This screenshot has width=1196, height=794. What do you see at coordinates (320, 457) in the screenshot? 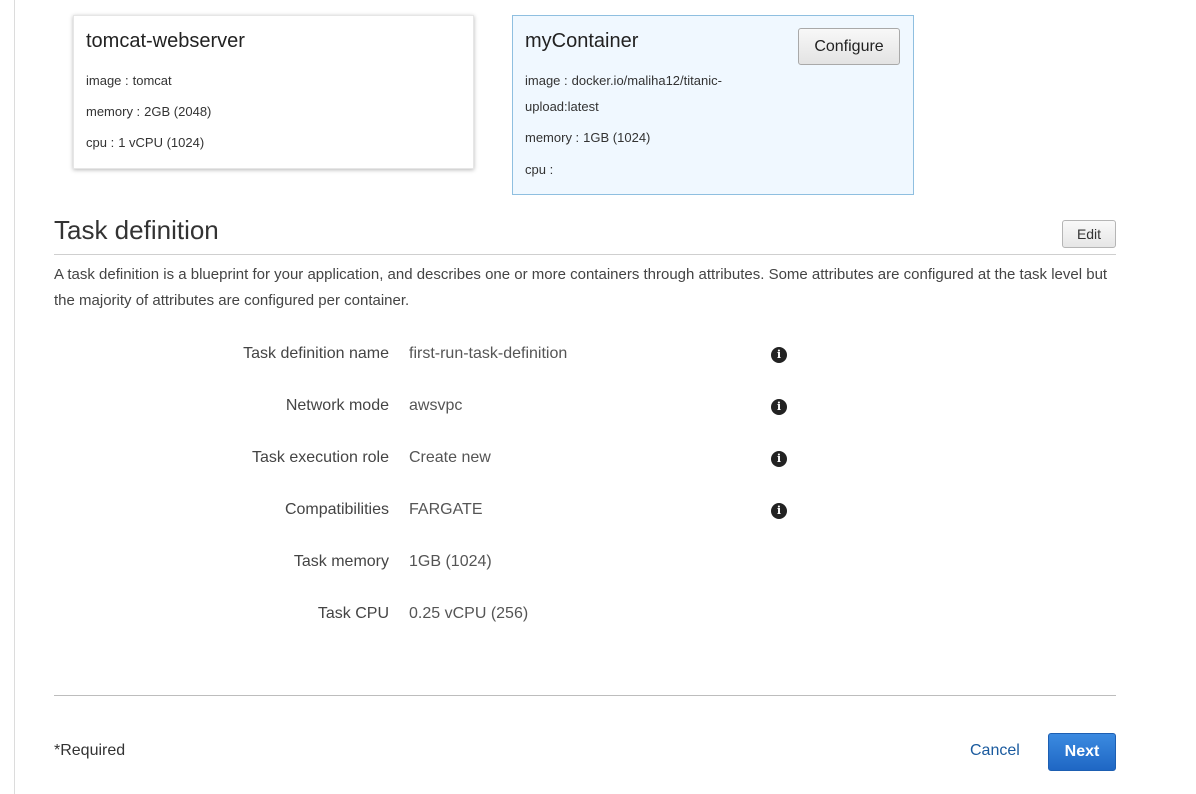
I see `property-label: Task execution role` at bounding box center [320, 457].